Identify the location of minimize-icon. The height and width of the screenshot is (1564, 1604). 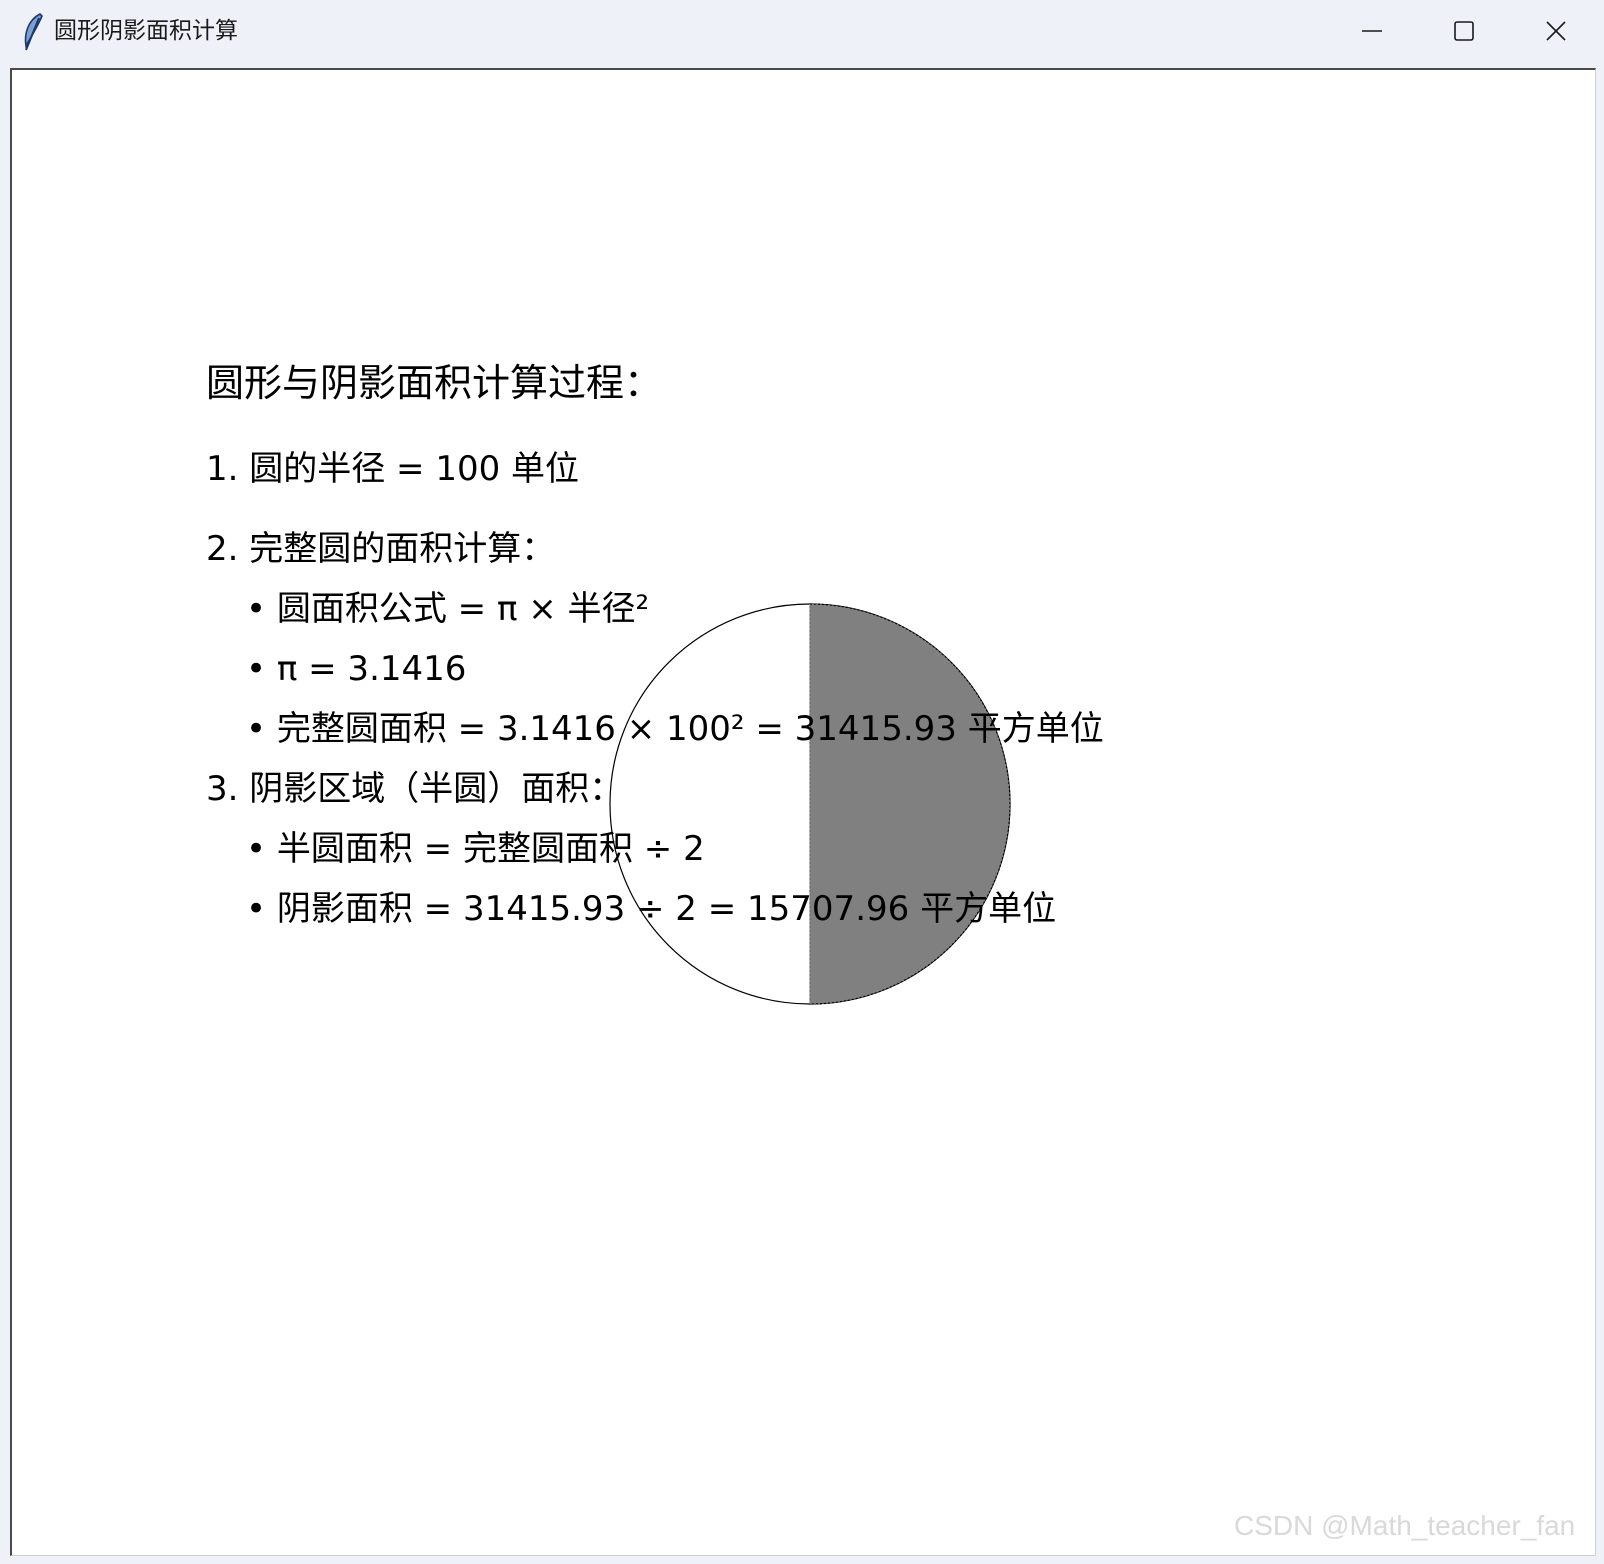
(1372, 31).